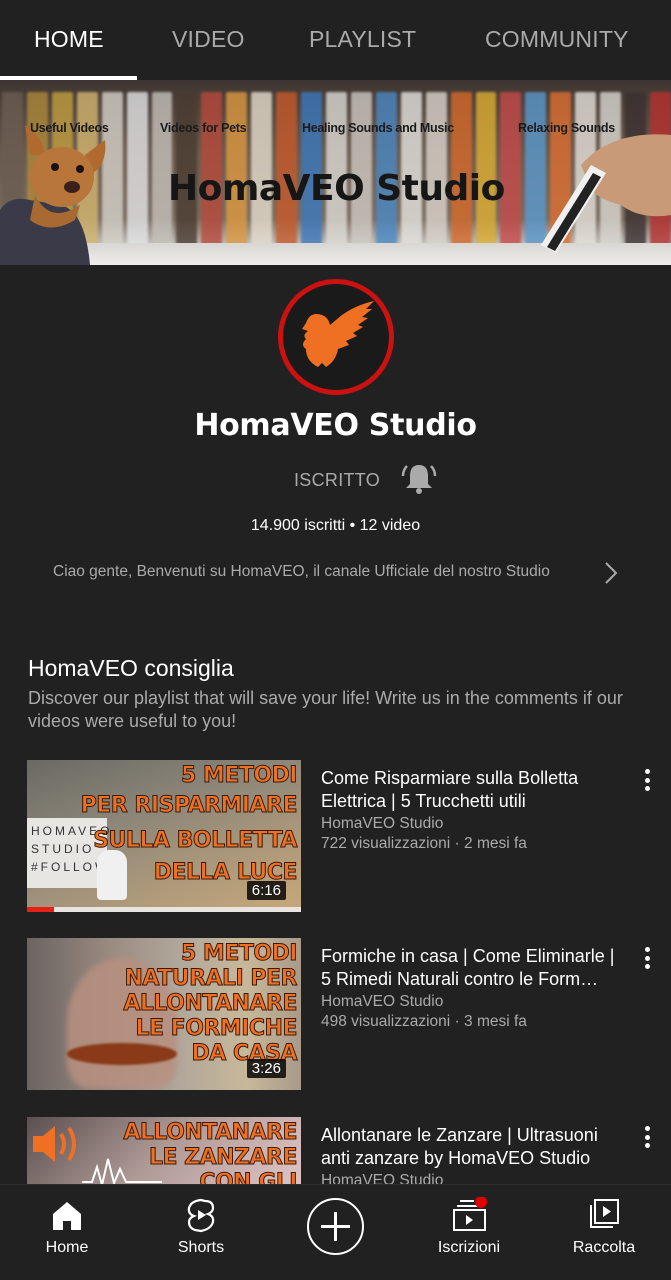 This screenshot has height=1280, width=671. Describe the element at coordinates (164, 909) in the screenshot. I see `watch-progress-track` at that location.